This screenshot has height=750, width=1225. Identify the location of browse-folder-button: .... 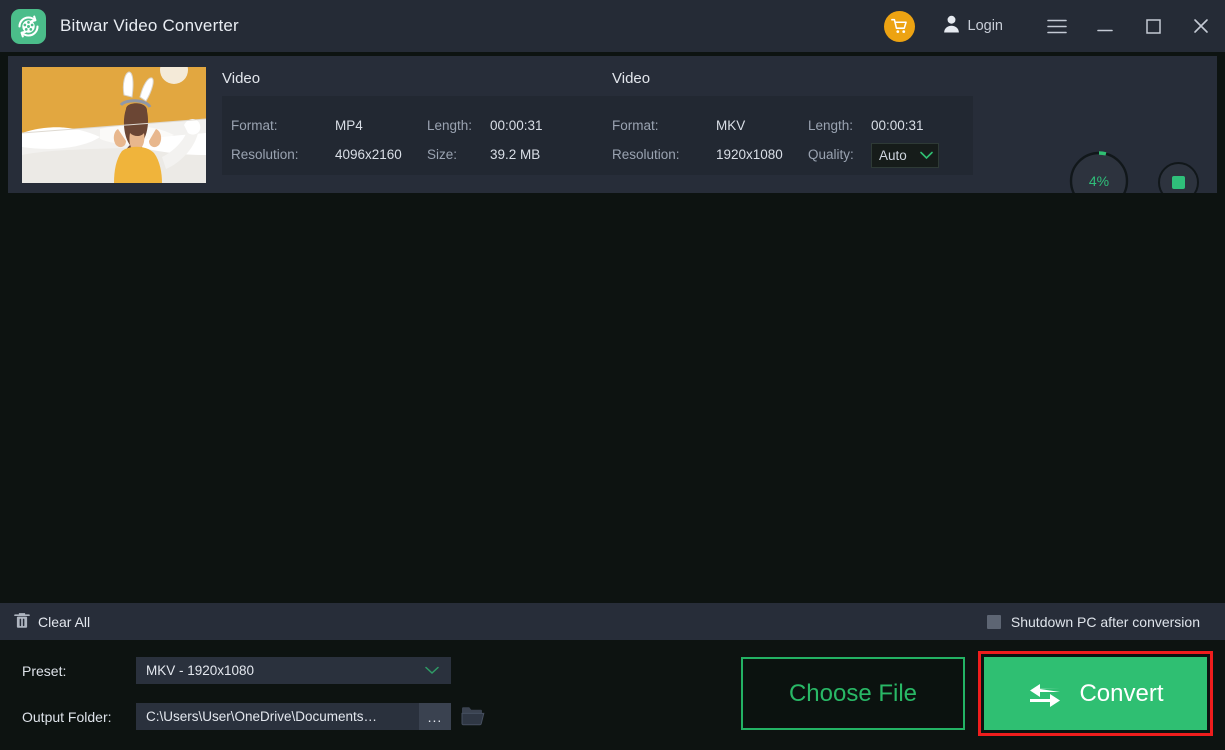
(435, 716).